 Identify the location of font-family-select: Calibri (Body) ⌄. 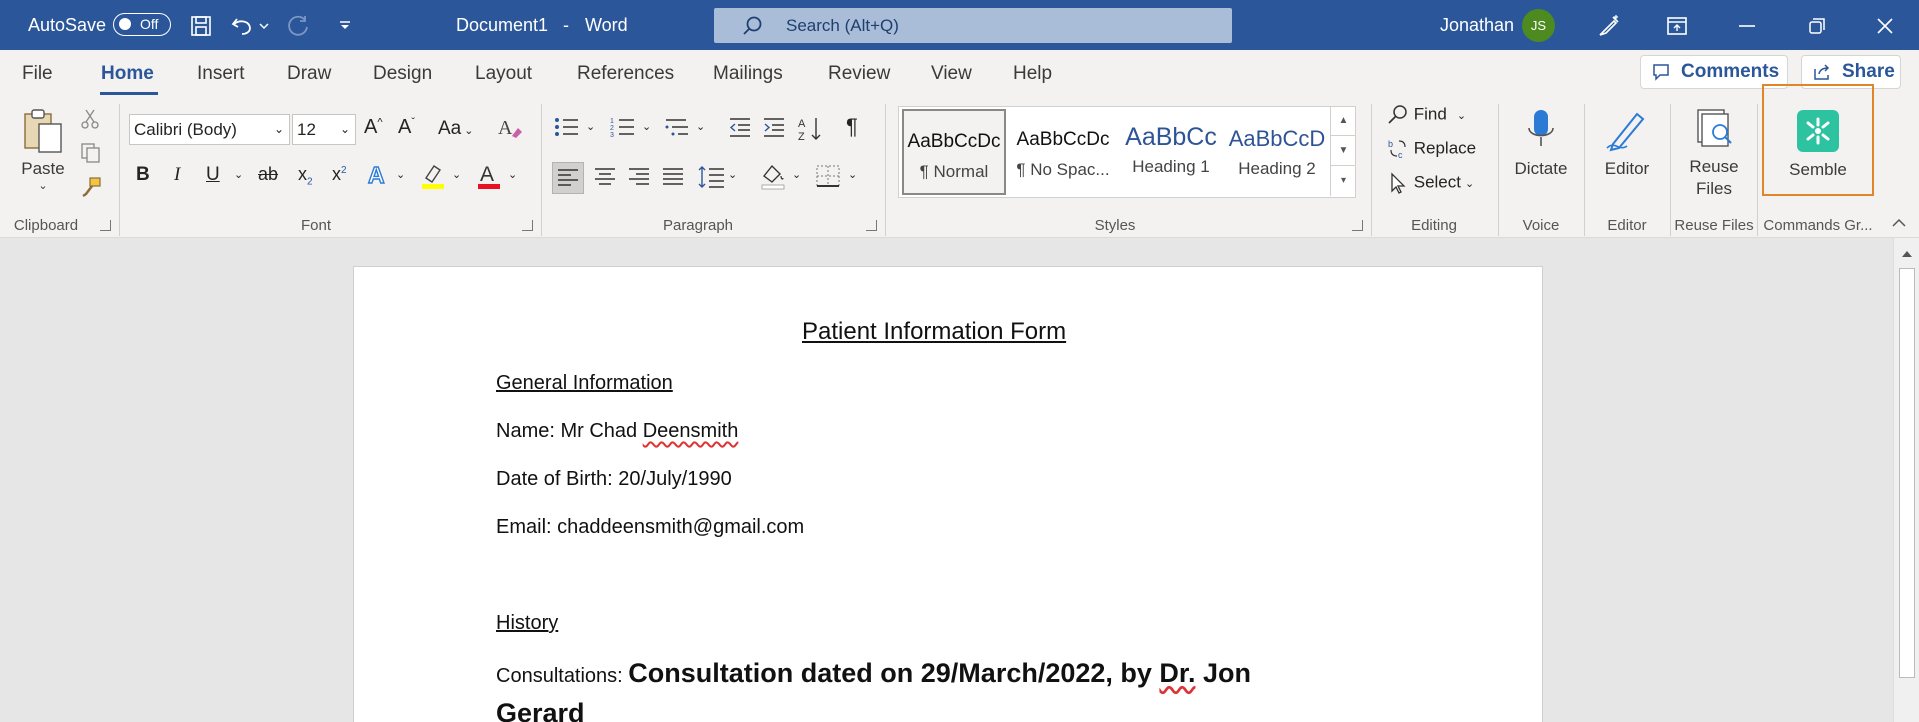
(209, 129).